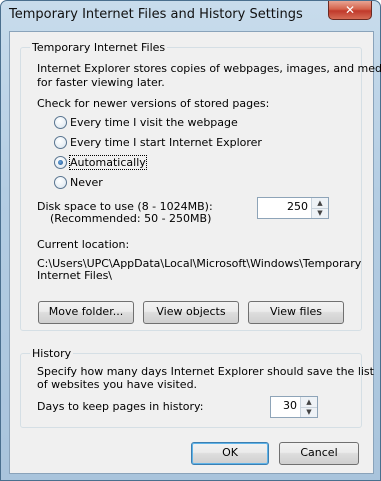 The width and height of the screenshot is (381, 481). I want to click on current-location-path-line2: Internet Files\, so click(75, 275).